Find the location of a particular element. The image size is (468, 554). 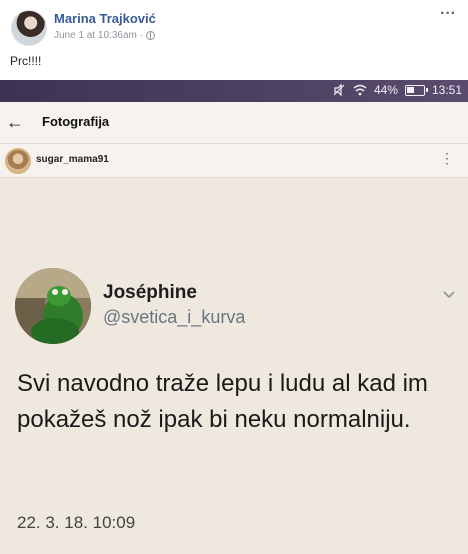

battery-percent: 44% is located at coordinates (385, 90).